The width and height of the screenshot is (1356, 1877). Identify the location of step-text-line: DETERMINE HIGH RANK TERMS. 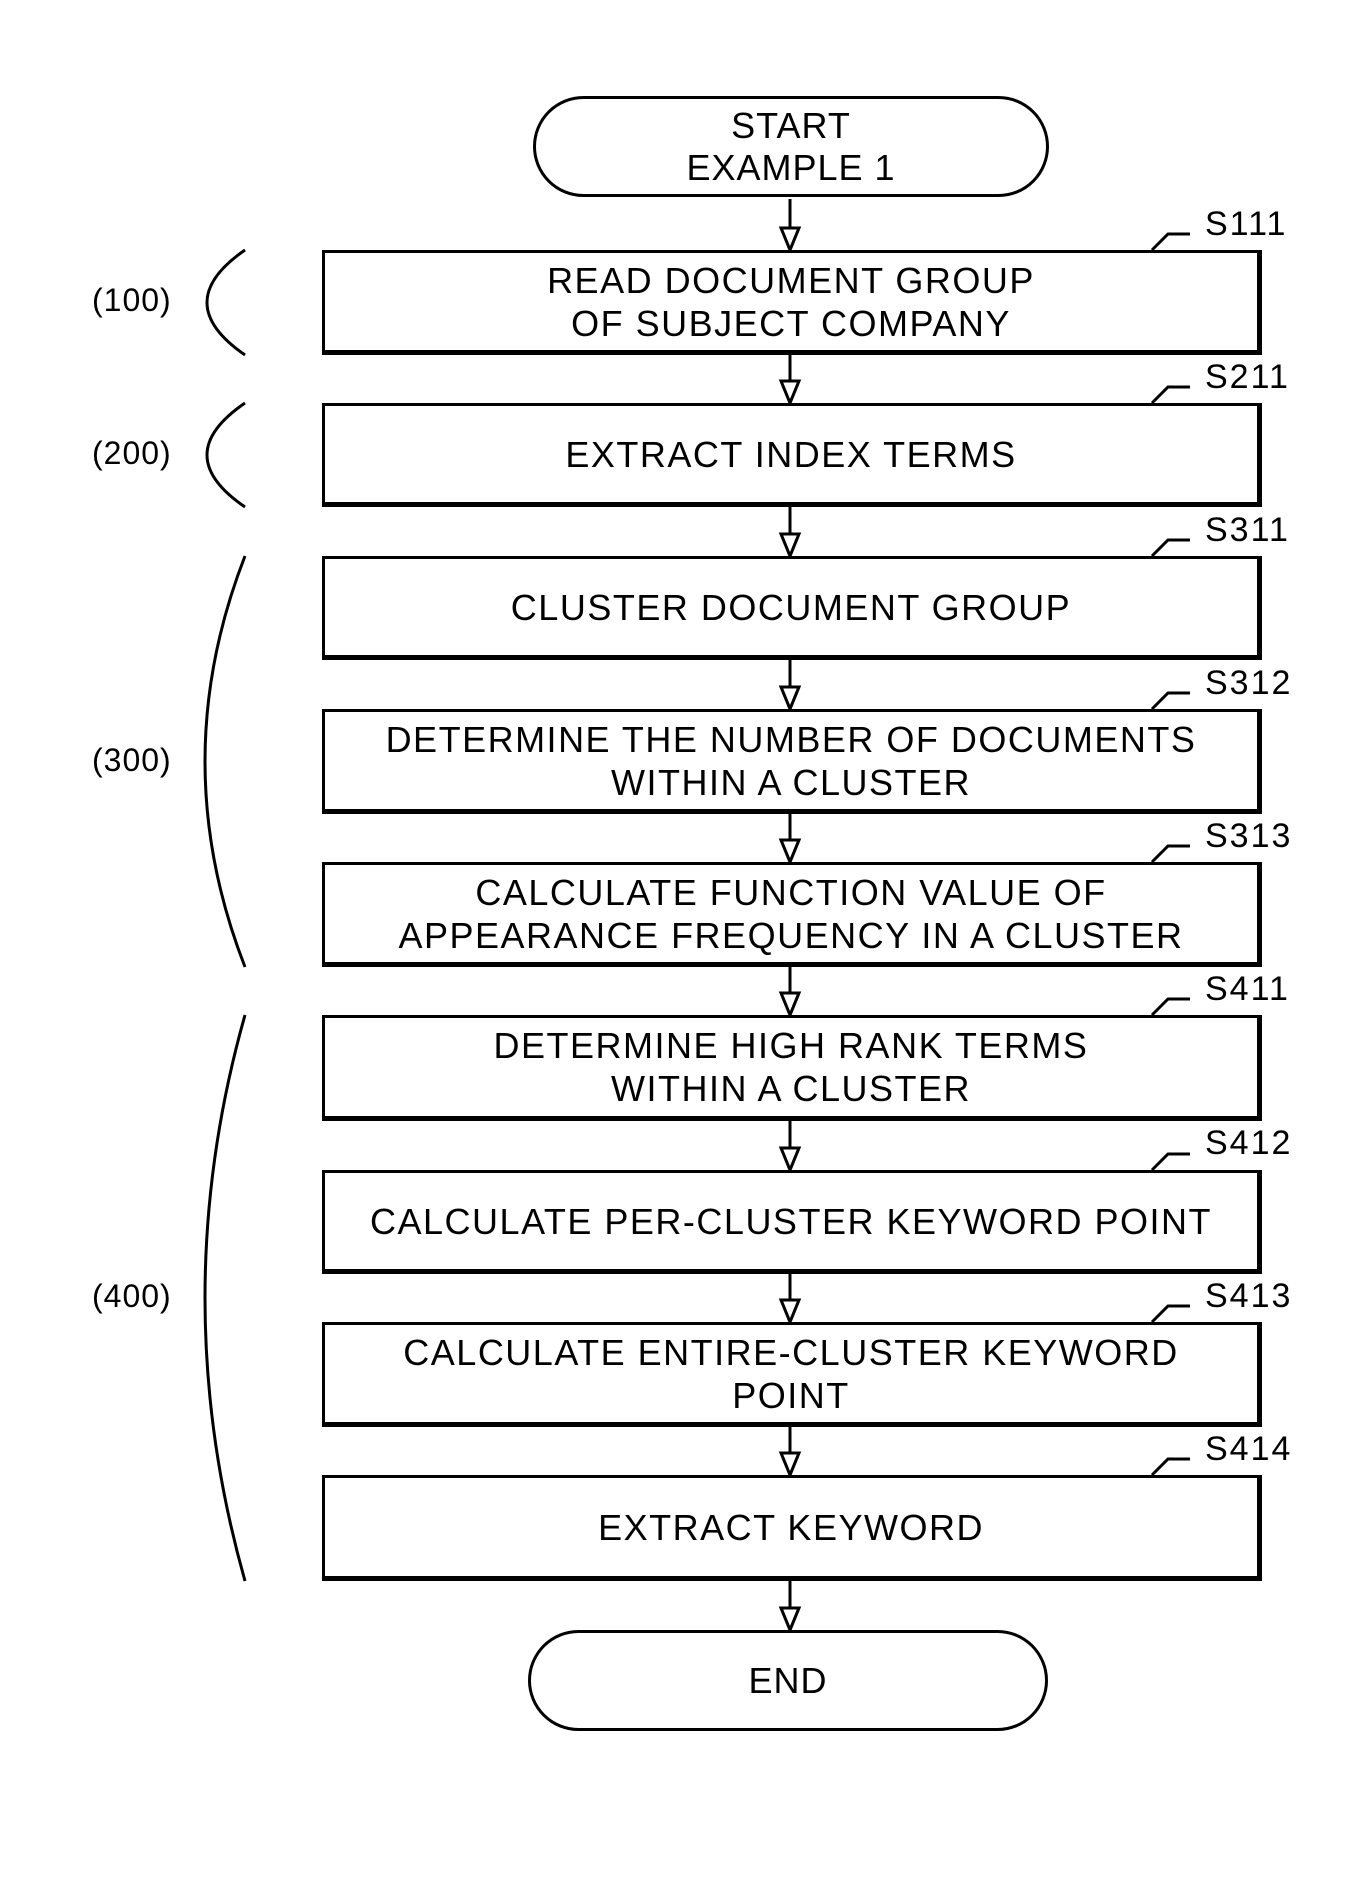
(791, 1045).